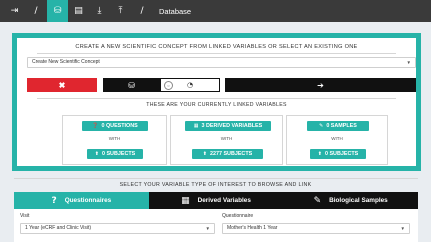  Describe the element at coordinates (231, 154) in the screenshot. I see `derived-subjects-label: 2277 SUBJECTS` at that location.